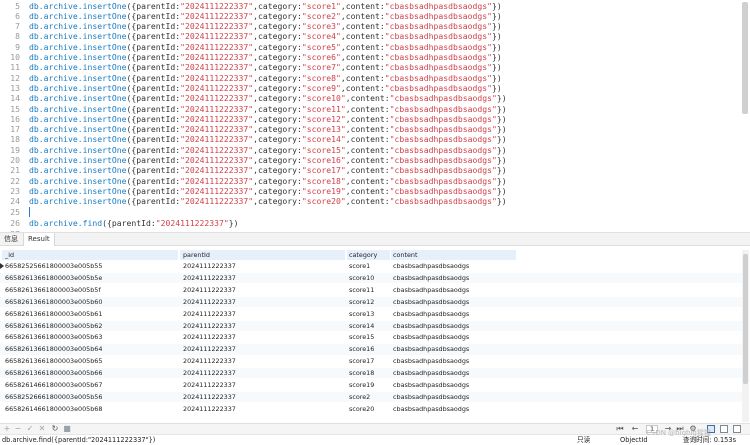 The width and height of the screenshot is (750, 445). I want to click on text-view-icon, so click(737, 429).